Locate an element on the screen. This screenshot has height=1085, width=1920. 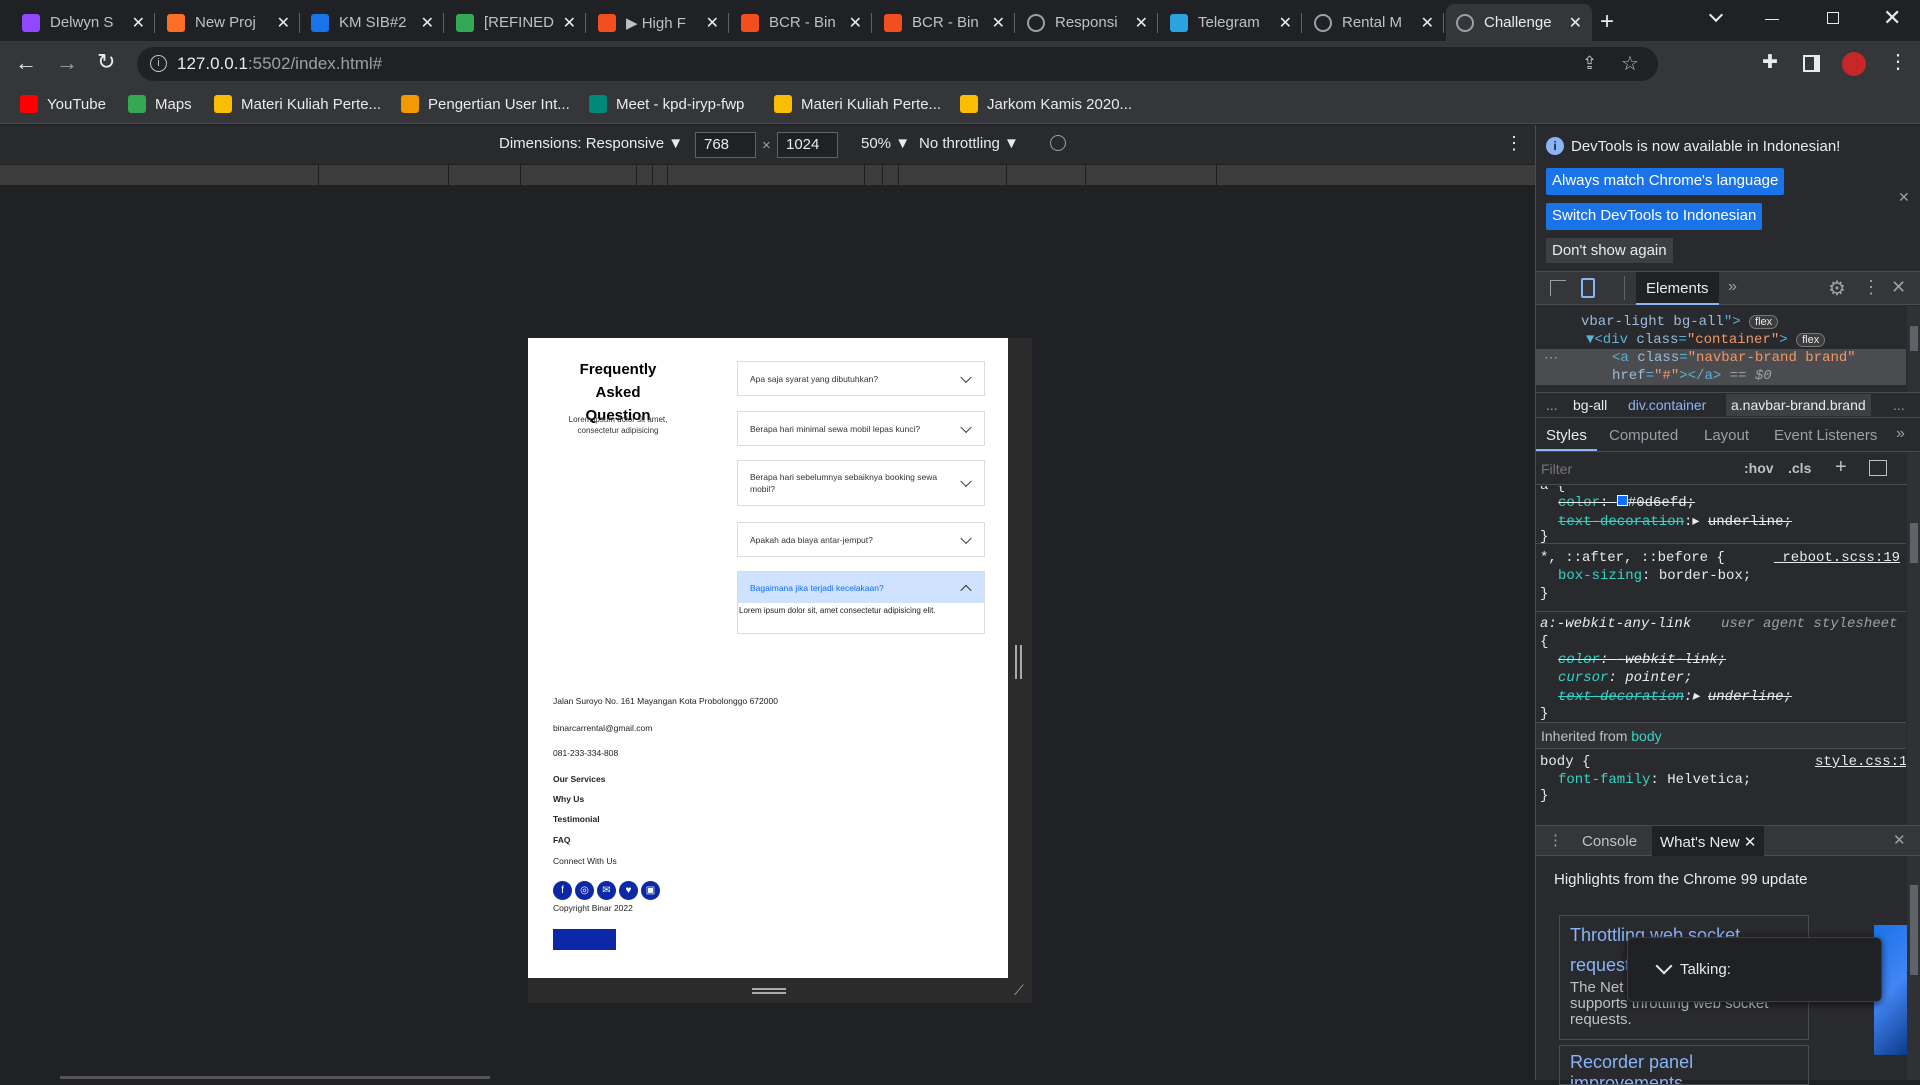
bookmark-item: Maps is located at coordinates (160, 104).